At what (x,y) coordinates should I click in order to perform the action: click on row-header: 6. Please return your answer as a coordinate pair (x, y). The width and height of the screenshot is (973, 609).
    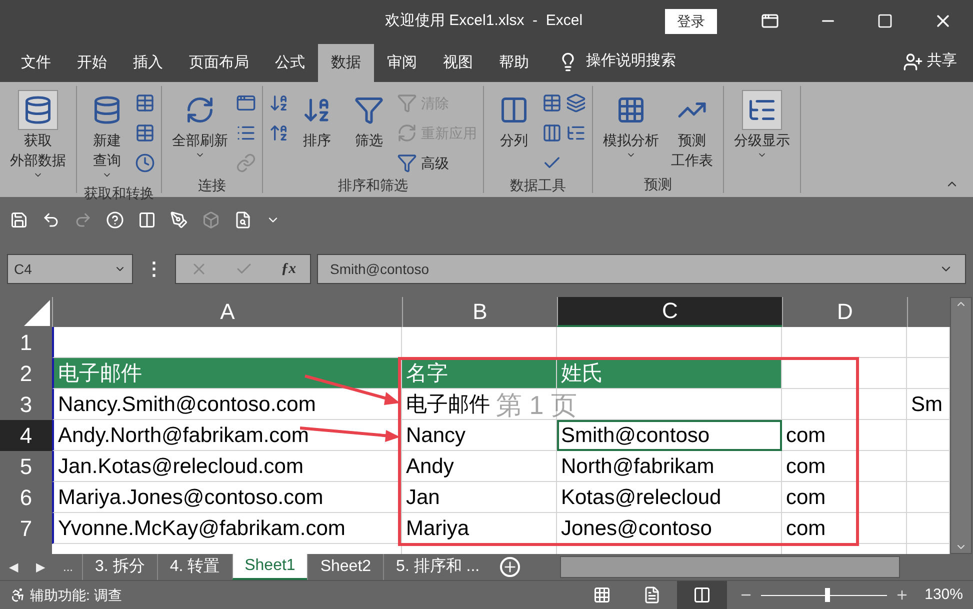
    Looking at the image, I should click on (26, 497).